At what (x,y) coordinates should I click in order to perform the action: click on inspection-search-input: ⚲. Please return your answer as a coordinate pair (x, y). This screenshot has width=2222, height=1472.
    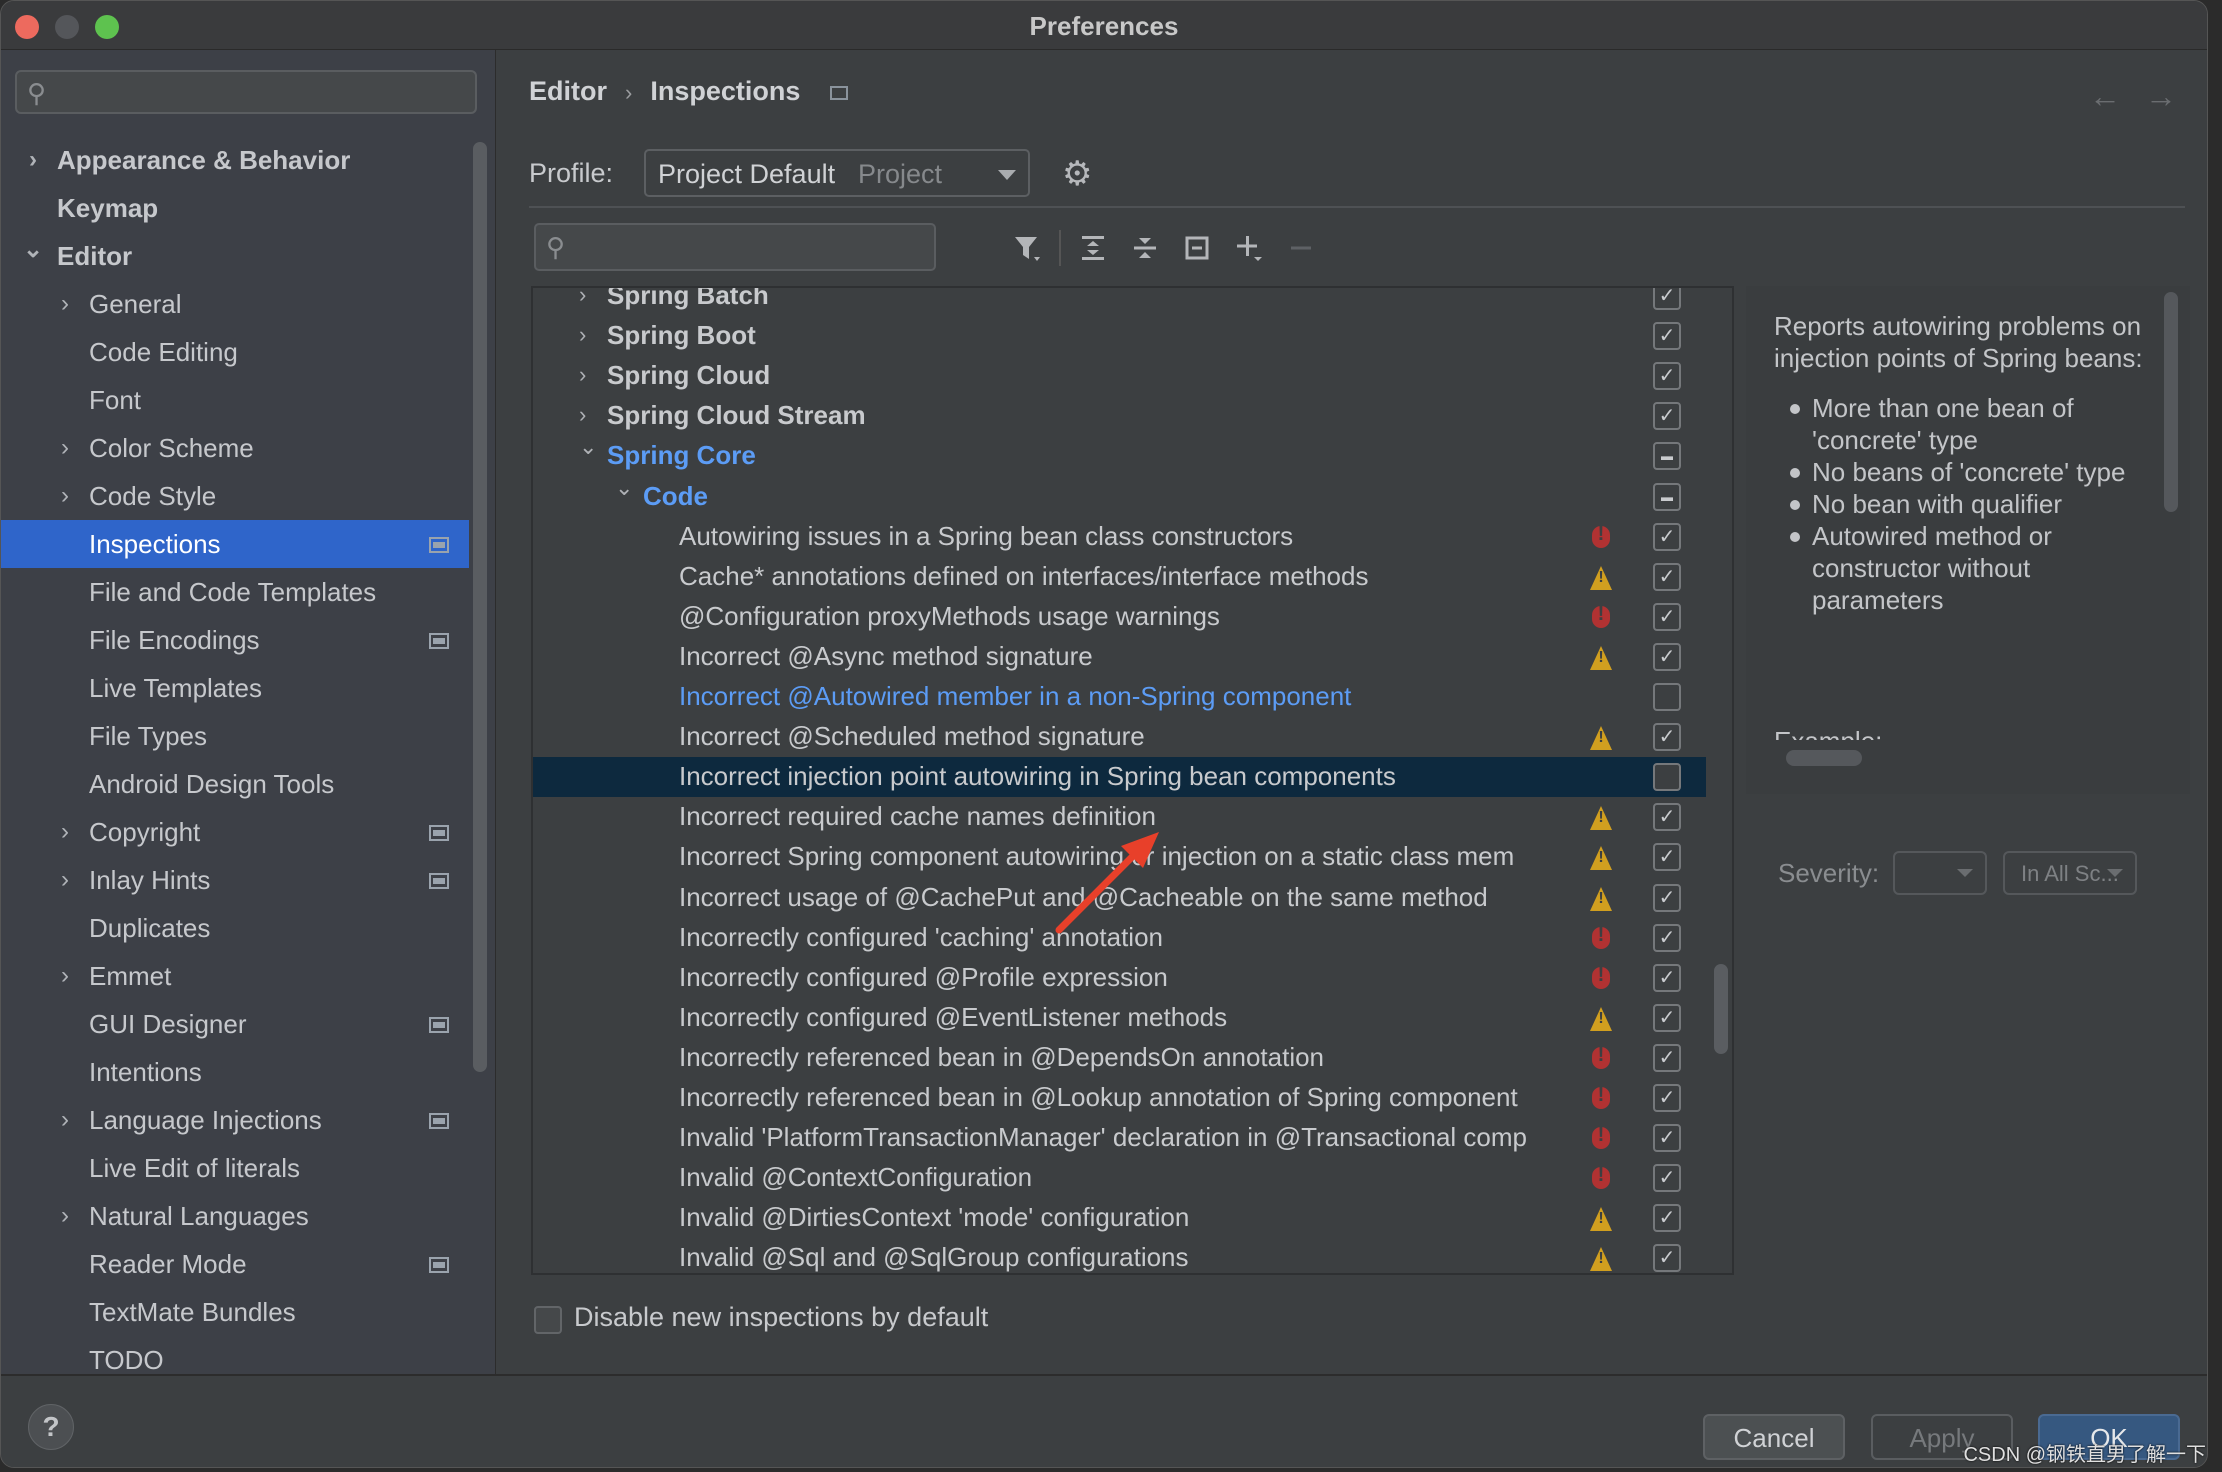
    Looking at the image, I should click on (735, 247).